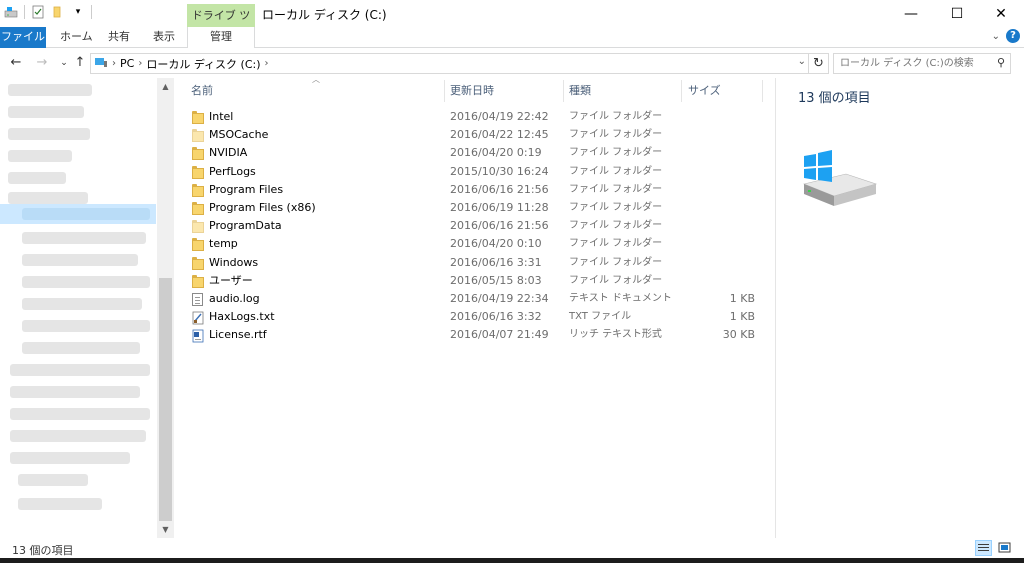 Image resolution: width=1024 pixels, height=563 pixels. I want to click on navigation-pane-scrollbar: ▲ ▼, so click(165, 308).